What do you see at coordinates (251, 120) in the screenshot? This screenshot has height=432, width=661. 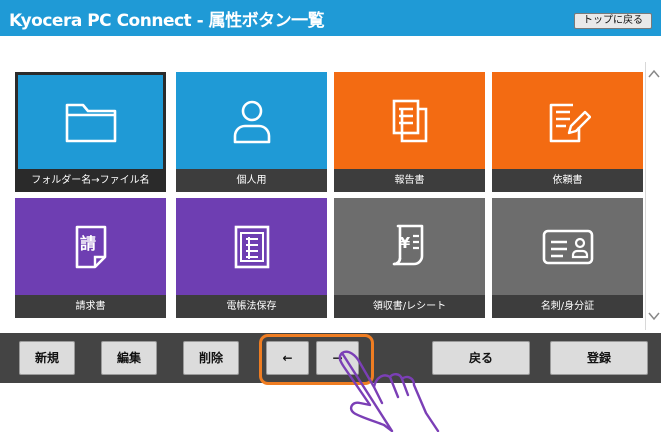 I see `person-icon` at bounding box center [251, 120].